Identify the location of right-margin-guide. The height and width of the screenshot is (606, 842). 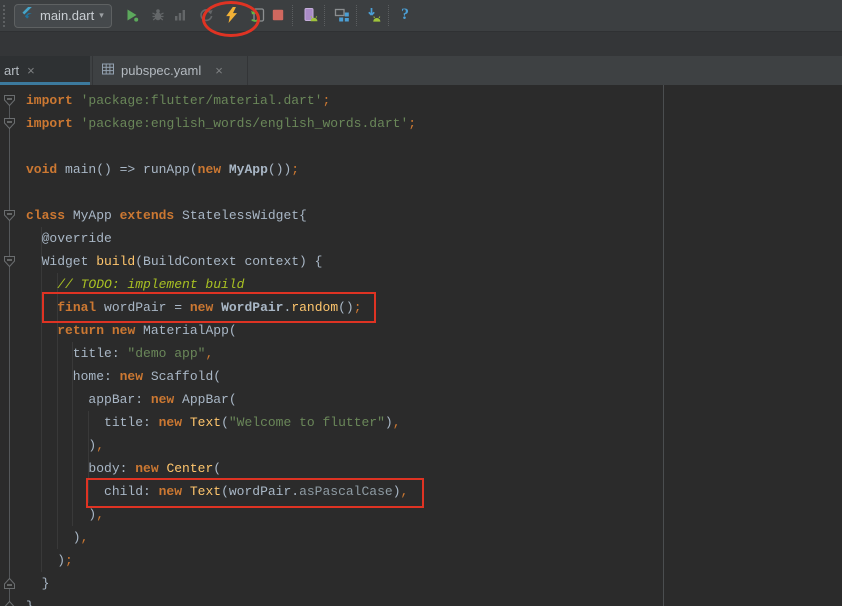
(663, 345).